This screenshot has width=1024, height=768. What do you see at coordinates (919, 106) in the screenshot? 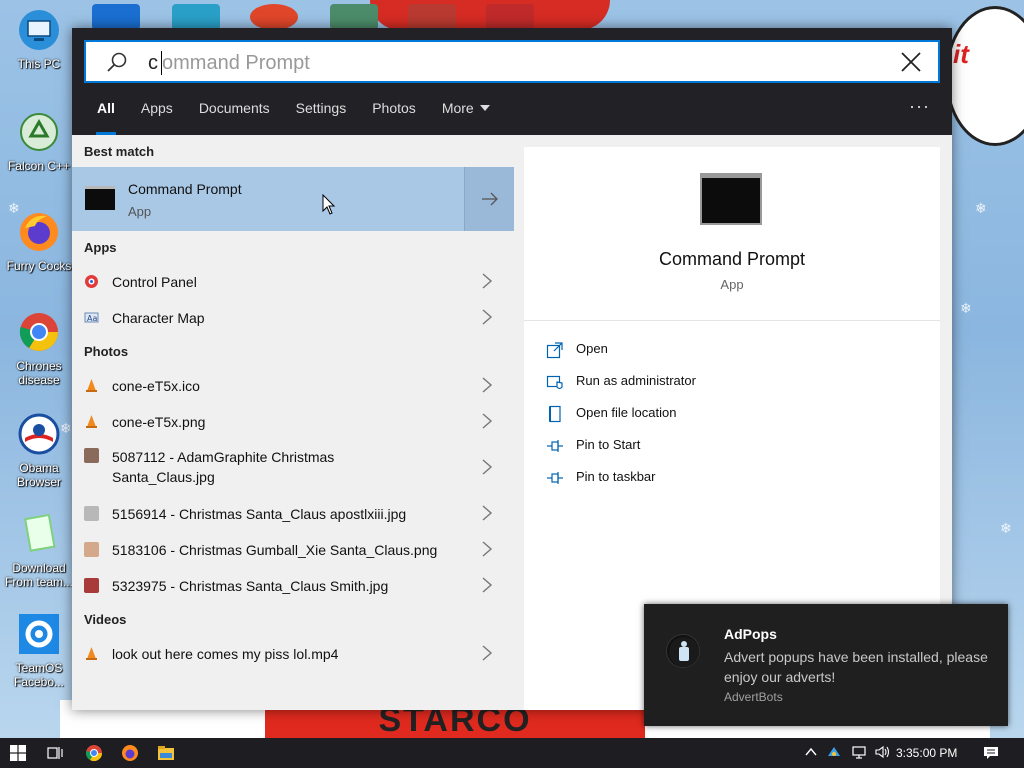
I see `more-options-button: ···` at bounding box center [919, 106].